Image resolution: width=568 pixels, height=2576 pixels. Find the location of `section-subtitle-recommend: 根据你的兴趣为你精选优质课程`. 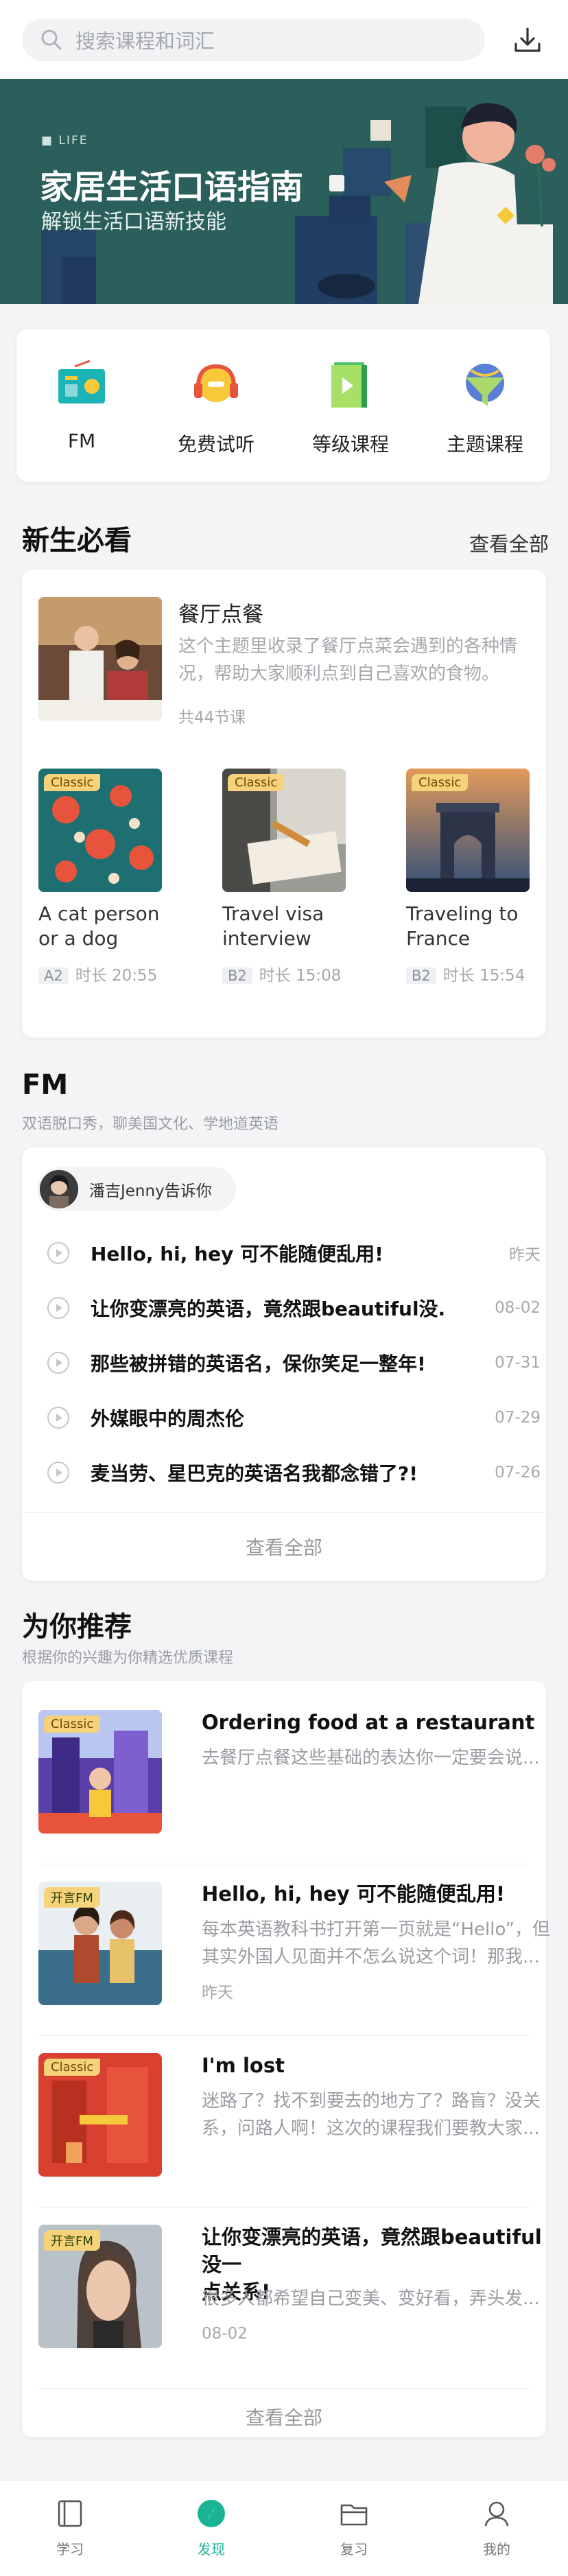

section-subtitle-recommend: 根据你的兴趣为你精选优质课程 is located at coordinates (128, 1658).